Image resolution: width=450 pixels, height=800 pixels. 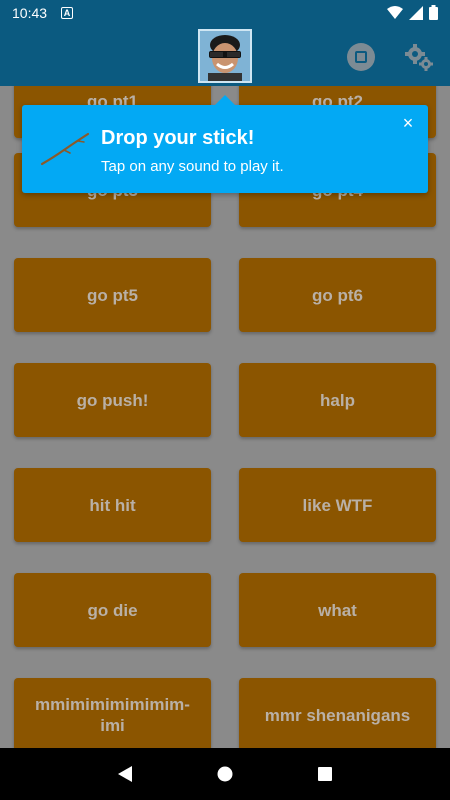 I want to click on stop-icon, so click(x=361, y=57).